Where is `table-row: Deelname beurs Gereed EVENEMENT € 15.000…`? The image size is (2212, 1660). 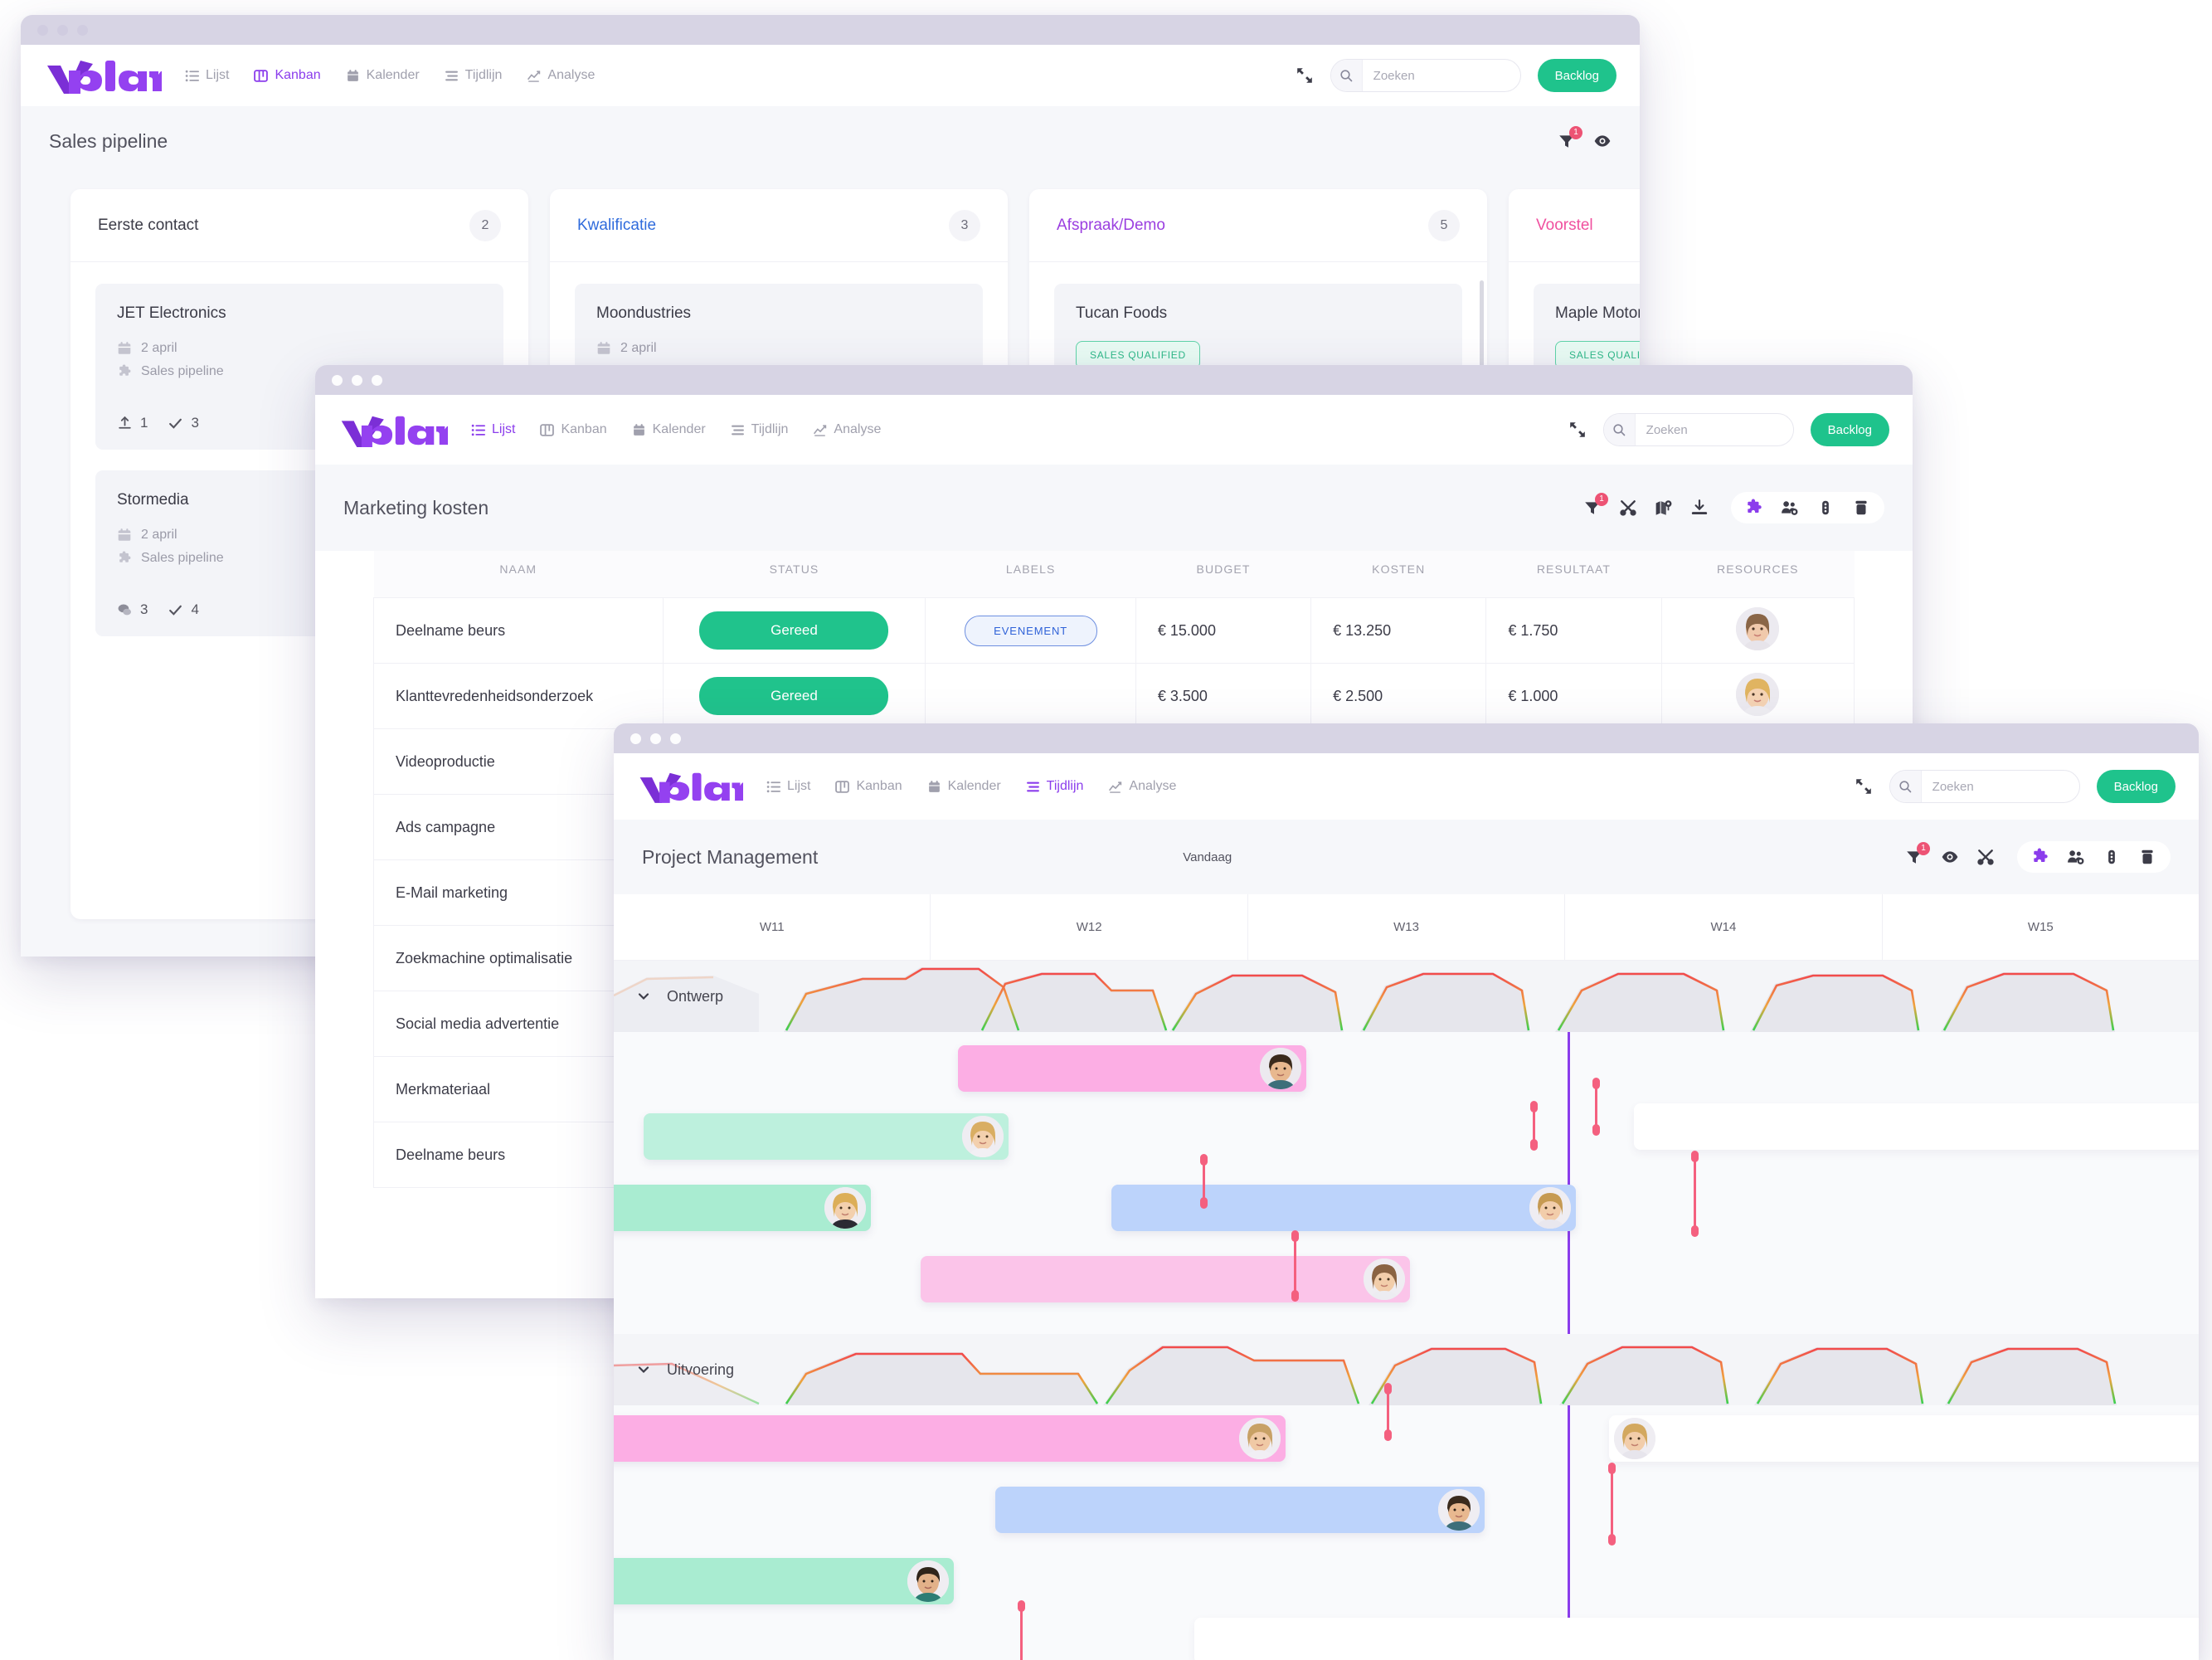 table-row: Deelname beurs Gereed EVENEMENT € 15.000… is located at coordinates (1114, 630).